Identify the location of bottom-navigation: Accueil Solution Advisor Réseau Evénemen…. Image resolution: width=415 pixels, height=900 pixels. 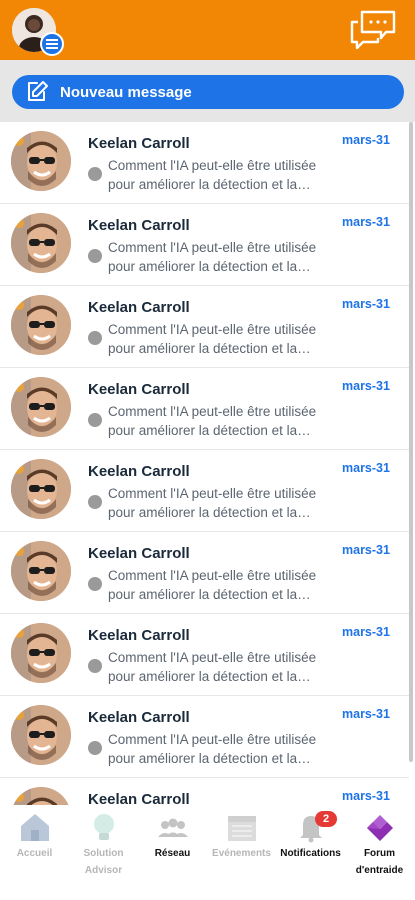
(207, 852).